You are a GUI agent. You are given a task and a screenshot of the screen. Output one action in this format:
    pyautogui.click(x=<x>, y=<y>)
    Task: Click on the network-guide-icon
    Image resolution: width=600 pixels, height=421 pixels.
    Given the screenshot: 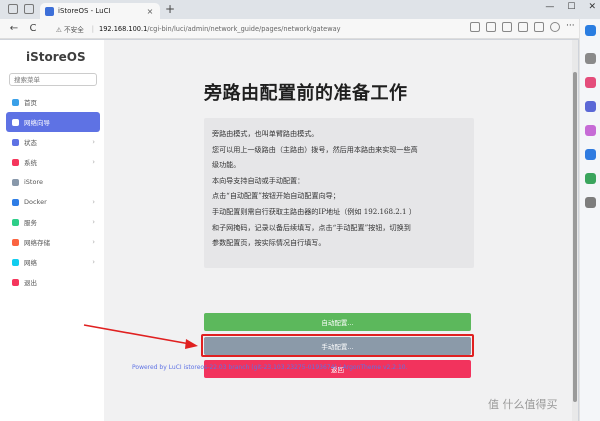 What is the action you would take?
    pyautogui.click(x=15, y=122)
    